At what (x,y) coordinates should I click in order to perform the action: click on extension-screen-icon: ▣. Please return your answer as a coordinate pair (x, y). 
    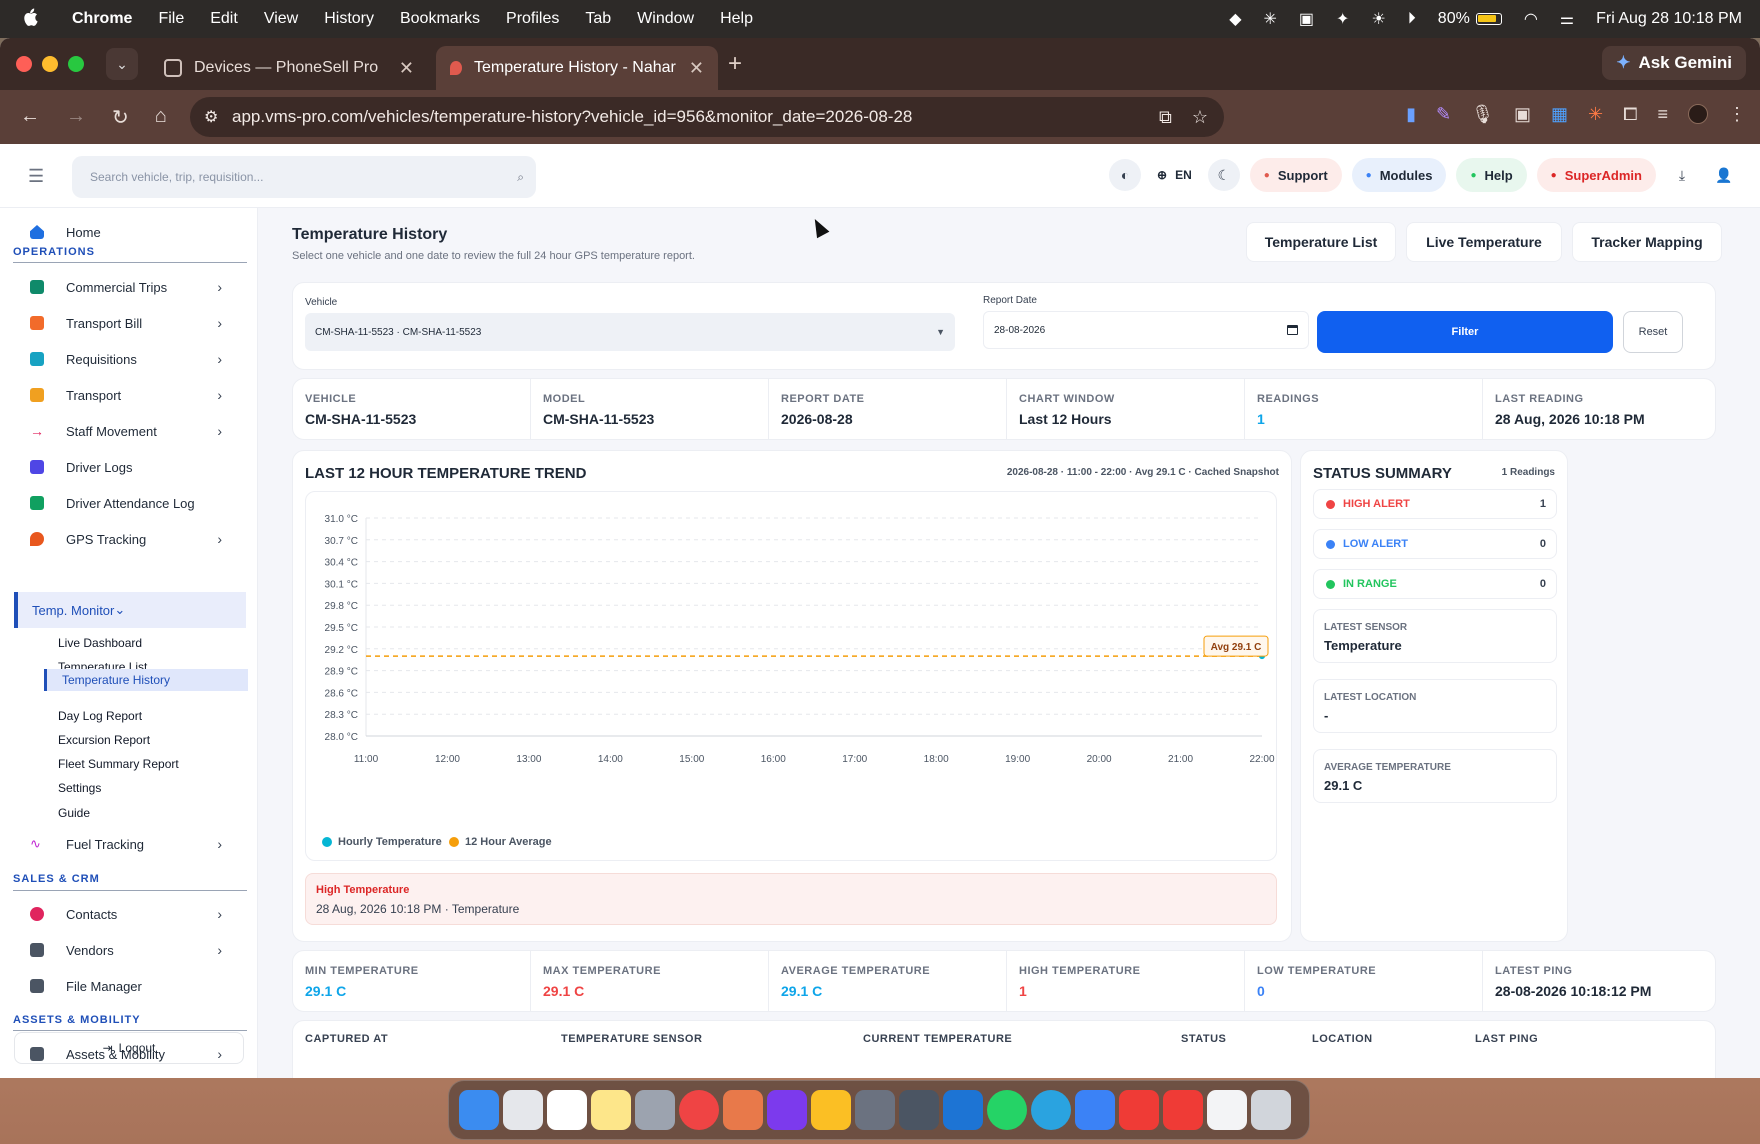
    Looking at the image, I should click on (1522, 114).